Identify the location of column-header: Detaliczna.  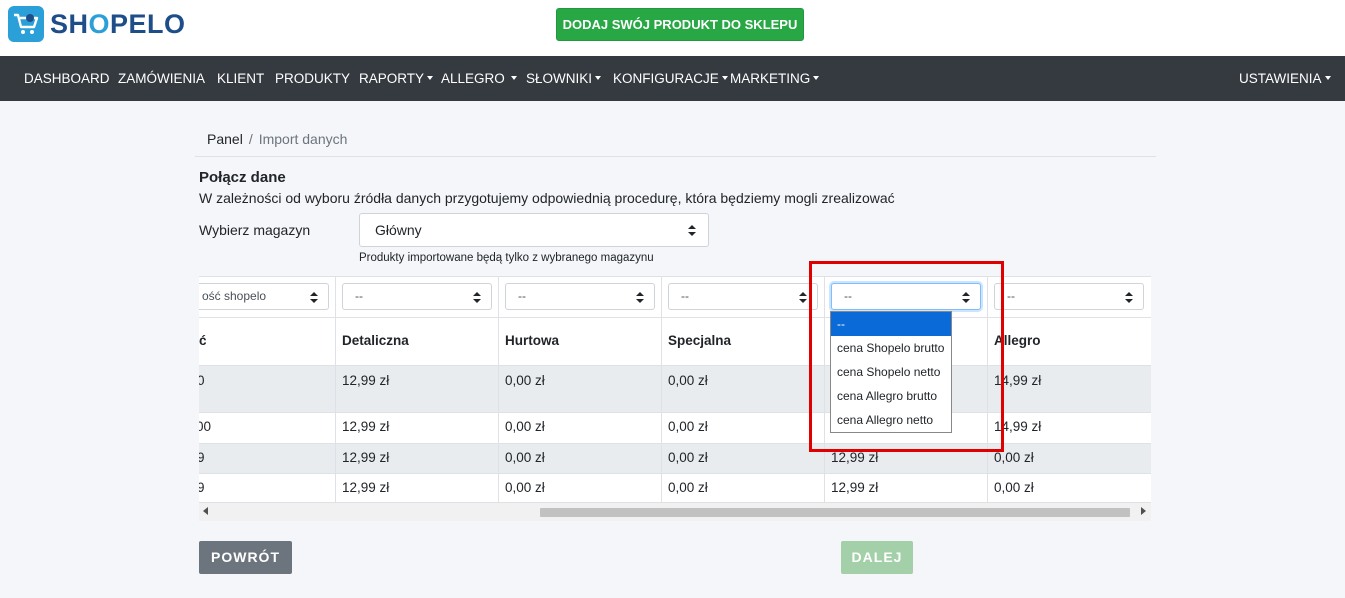
(375, 340).